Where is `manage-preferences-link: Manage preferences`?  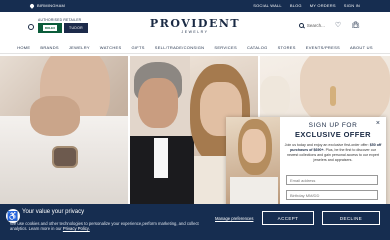 manage-preferences-link: Manage preferences is located at coordinates (234, 218).